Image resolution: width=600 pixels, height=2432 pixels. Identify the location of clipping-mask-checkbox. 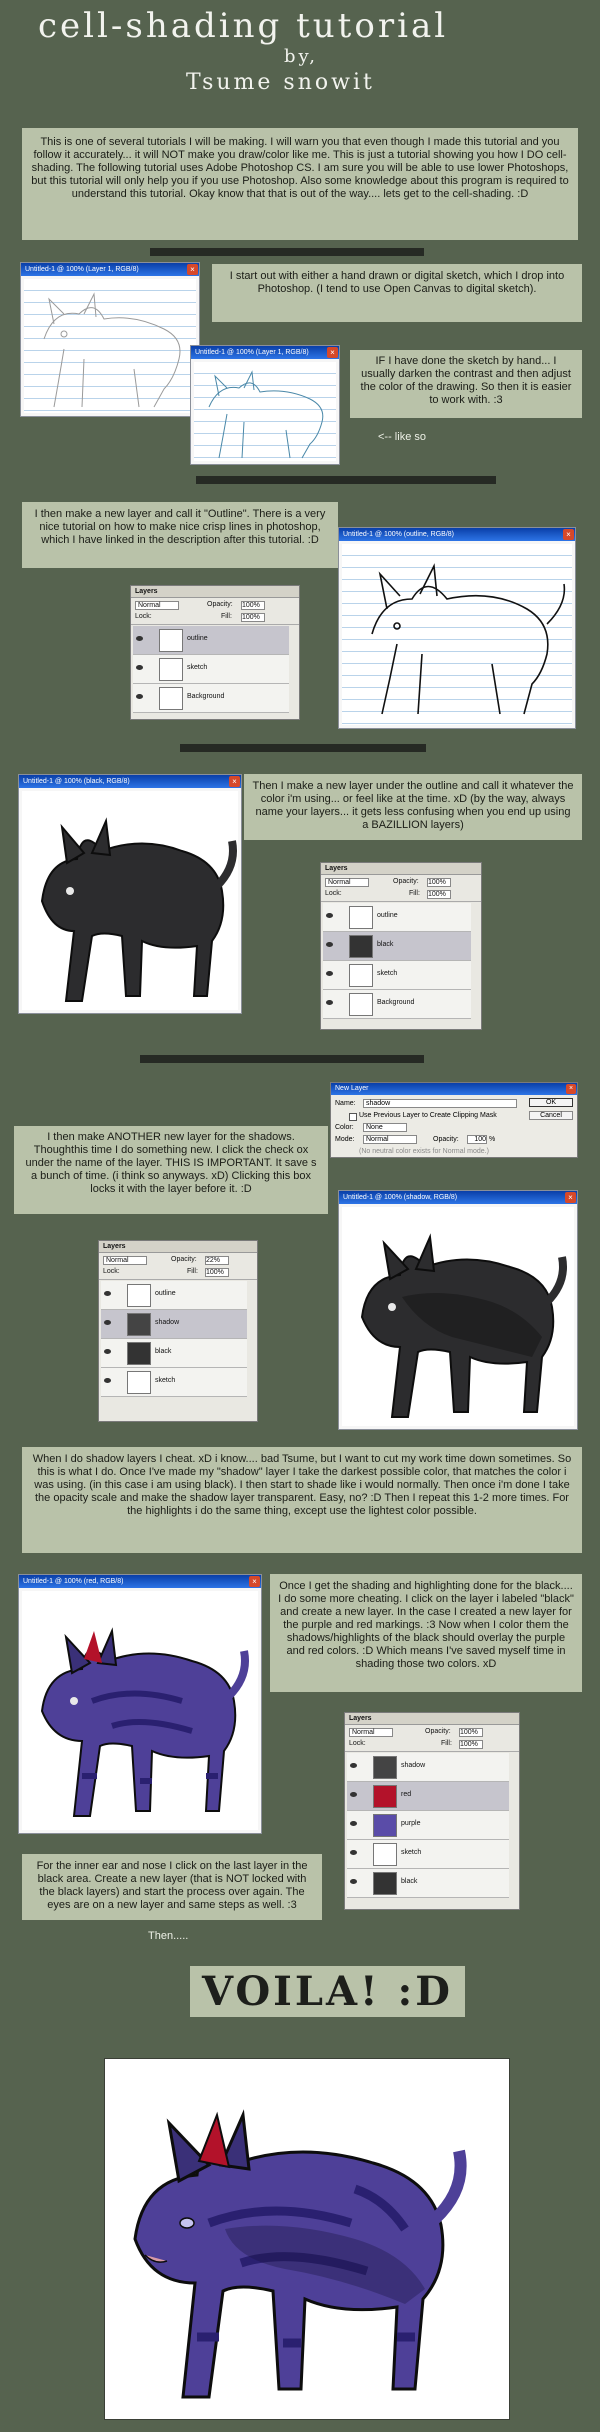
(353, 1117).